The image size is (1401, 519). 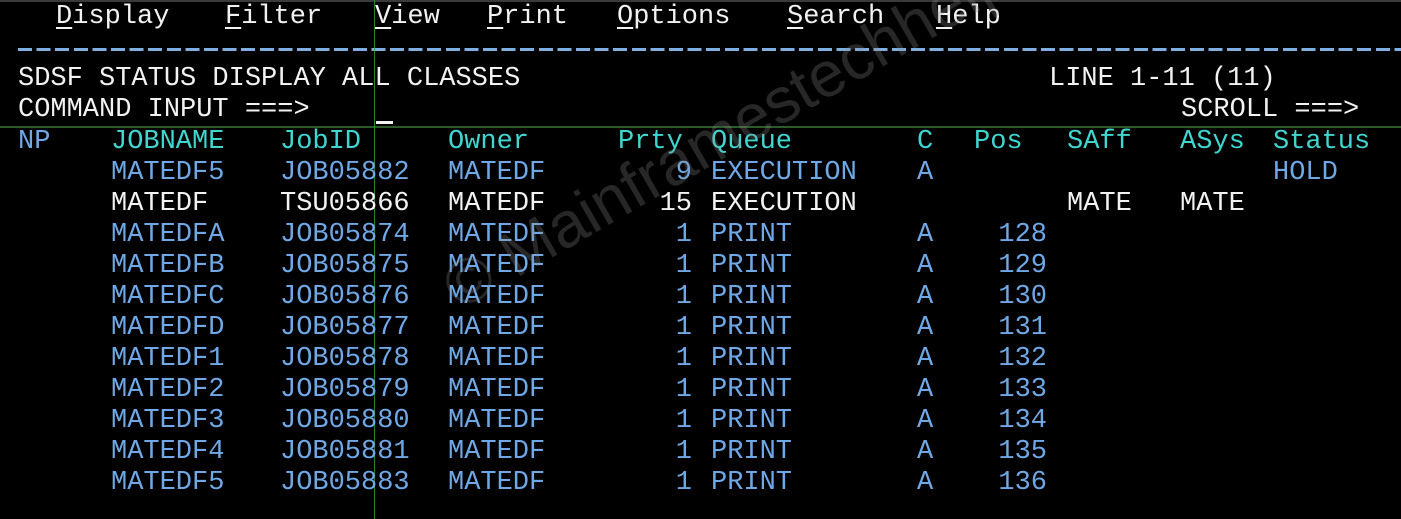 What do you see at coordinates (1022, 390) in the screenshot?
I see `cell-pos: 133` at bounding box center [1022, 390].